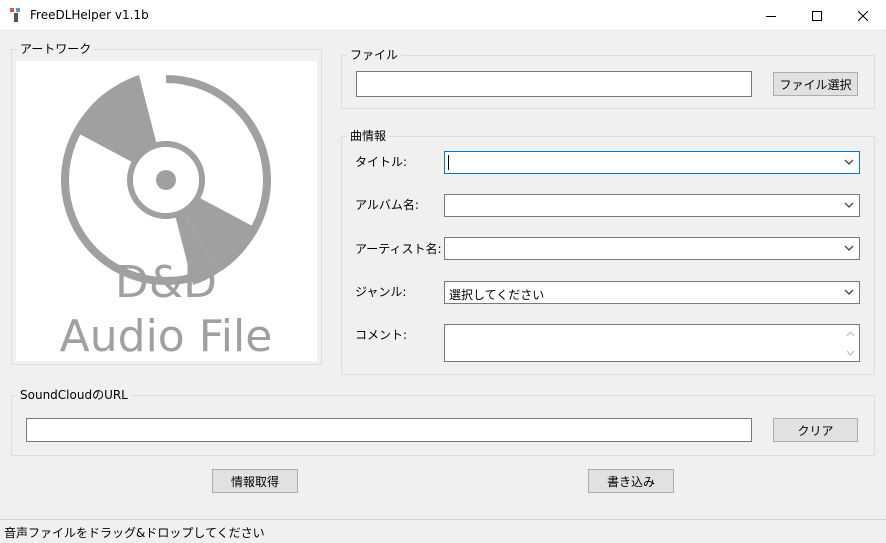 The width and height of the screenshot is (886, 543). I want to click on genre-combobox: 選択してください, so click(652, 292).